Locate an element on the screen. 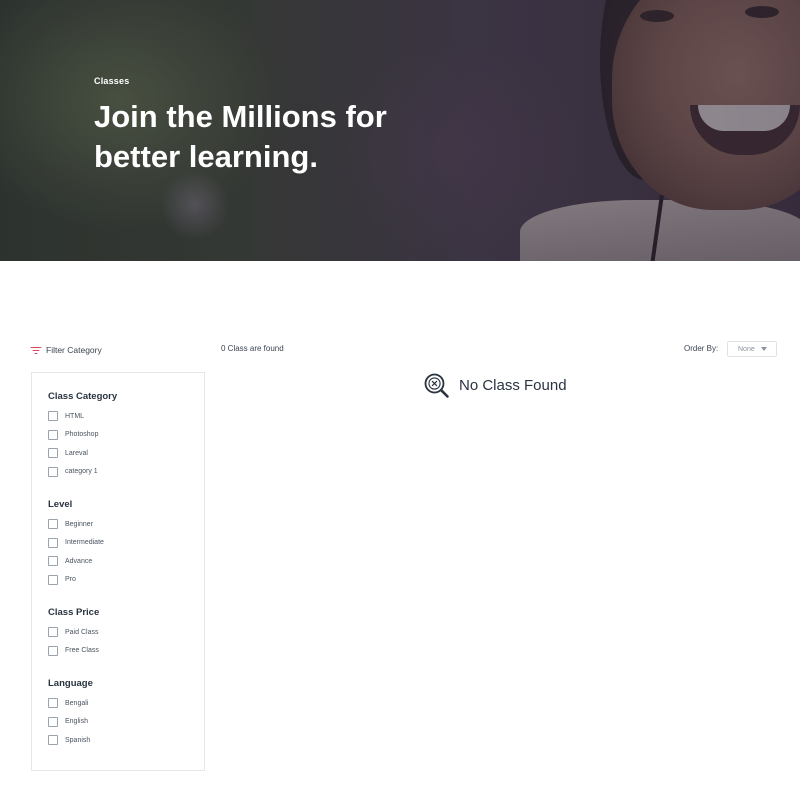 The image size is (800, 799). filter-option-lareval: Lareval is located at coordinates (82, 453).